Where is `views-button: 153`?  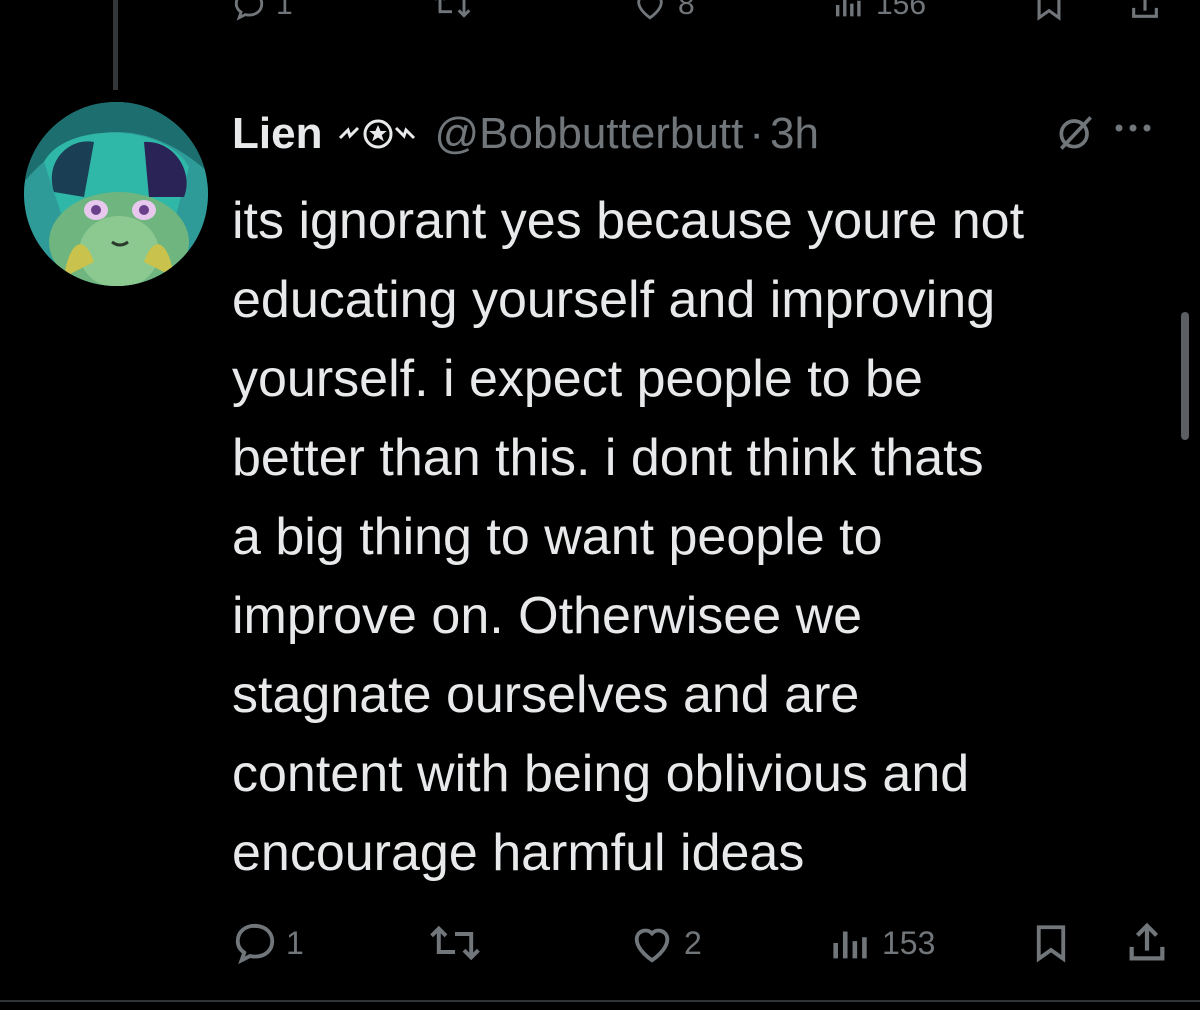
views-button: 153 is located at coordinates (881, 943).